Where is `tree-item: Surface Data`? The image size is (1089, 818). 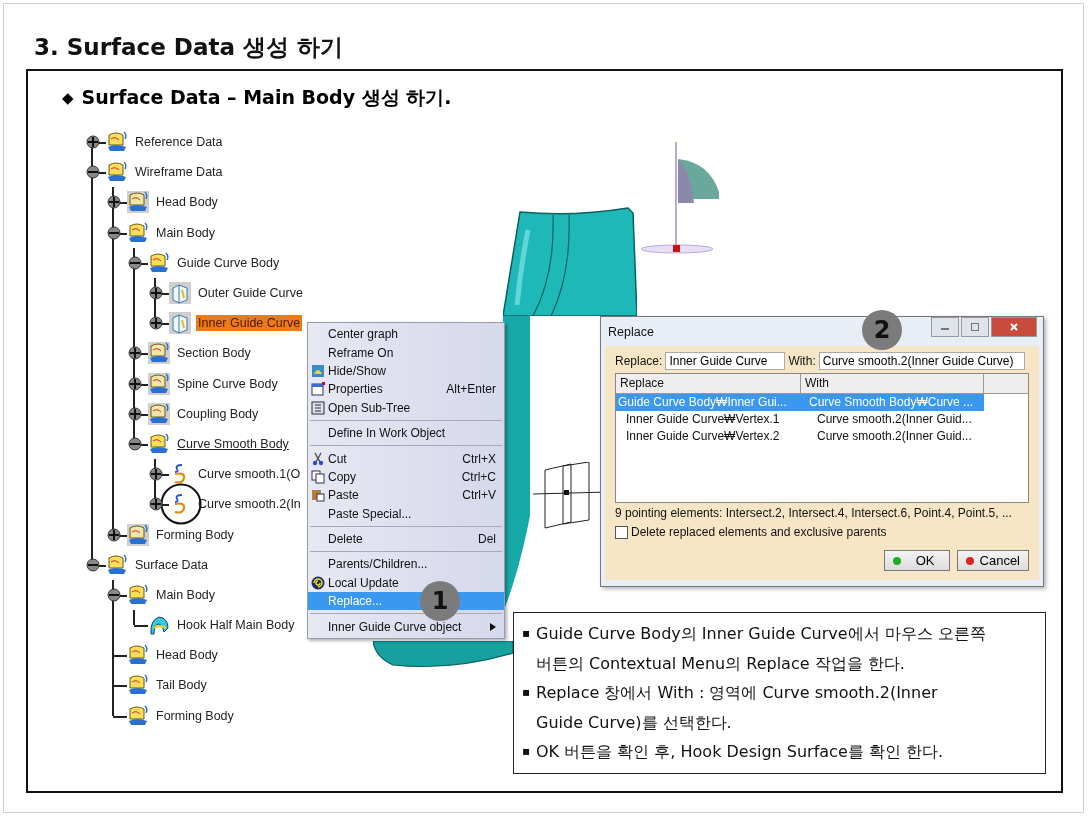 tree-item: Surface Data is located at coordinates (171, 564).